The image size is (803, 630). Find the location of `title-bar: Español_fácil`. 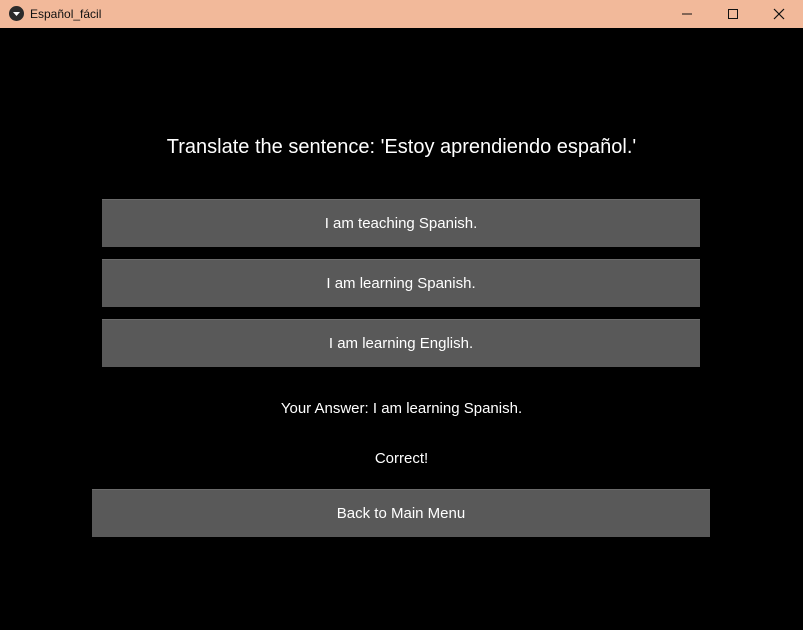

title-bar: Español_fácil is located at coordinates (401, 14).